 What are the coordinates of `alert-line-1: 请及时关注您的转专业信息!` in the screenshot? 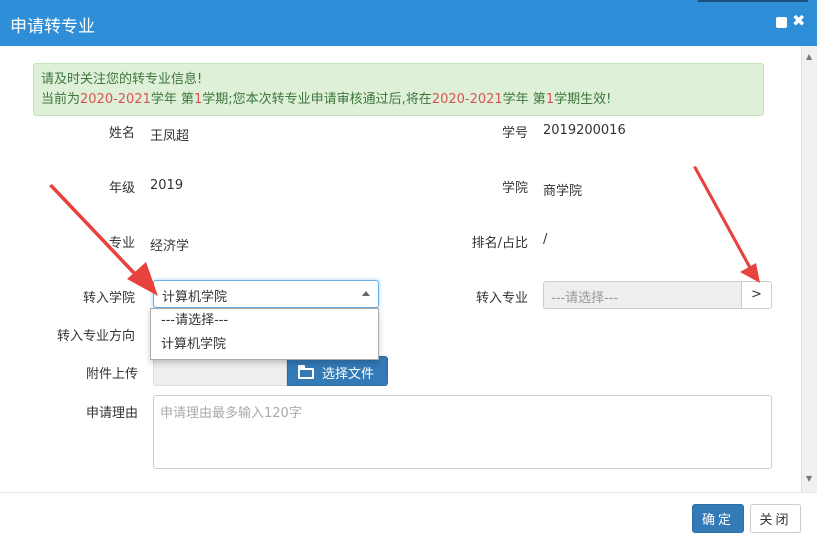 It's located at (122, 79).